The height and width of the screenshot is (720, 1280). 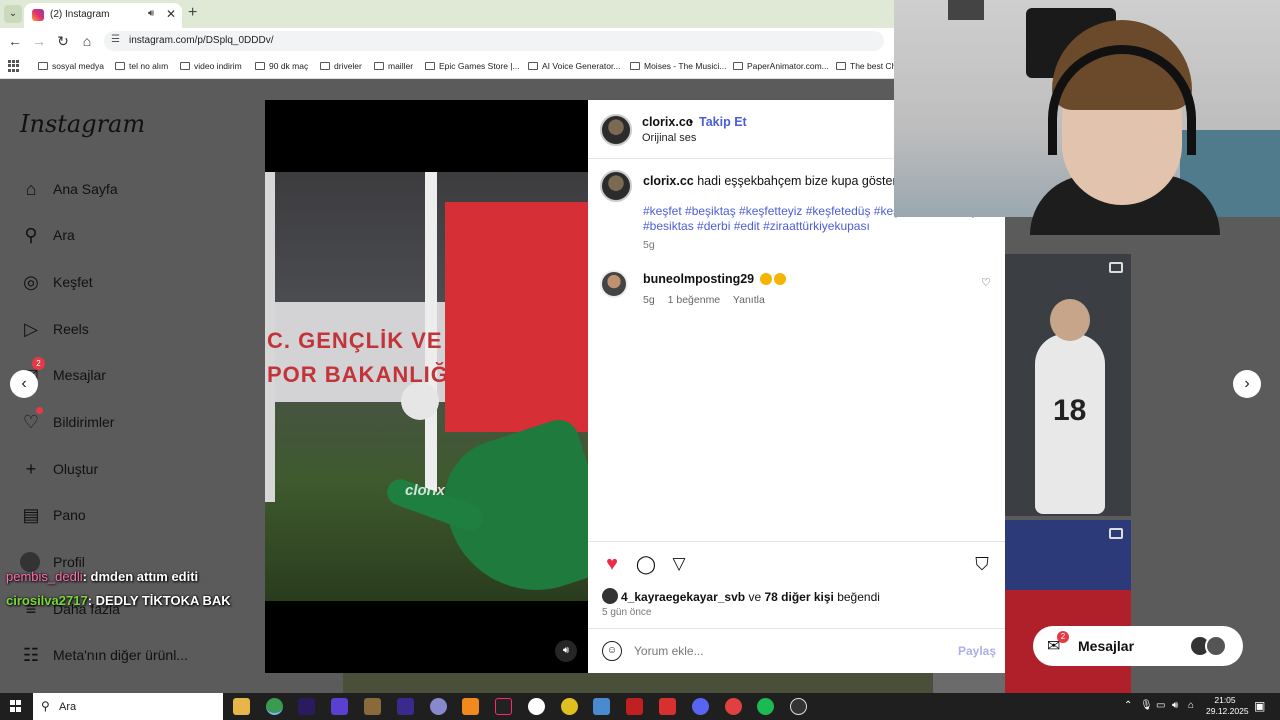 What do you see at coordinates (1227, 706) in the screenshot?
I see `taskbar-clock: 21:05 29.12.2025` at bounding box center [1227, 706].